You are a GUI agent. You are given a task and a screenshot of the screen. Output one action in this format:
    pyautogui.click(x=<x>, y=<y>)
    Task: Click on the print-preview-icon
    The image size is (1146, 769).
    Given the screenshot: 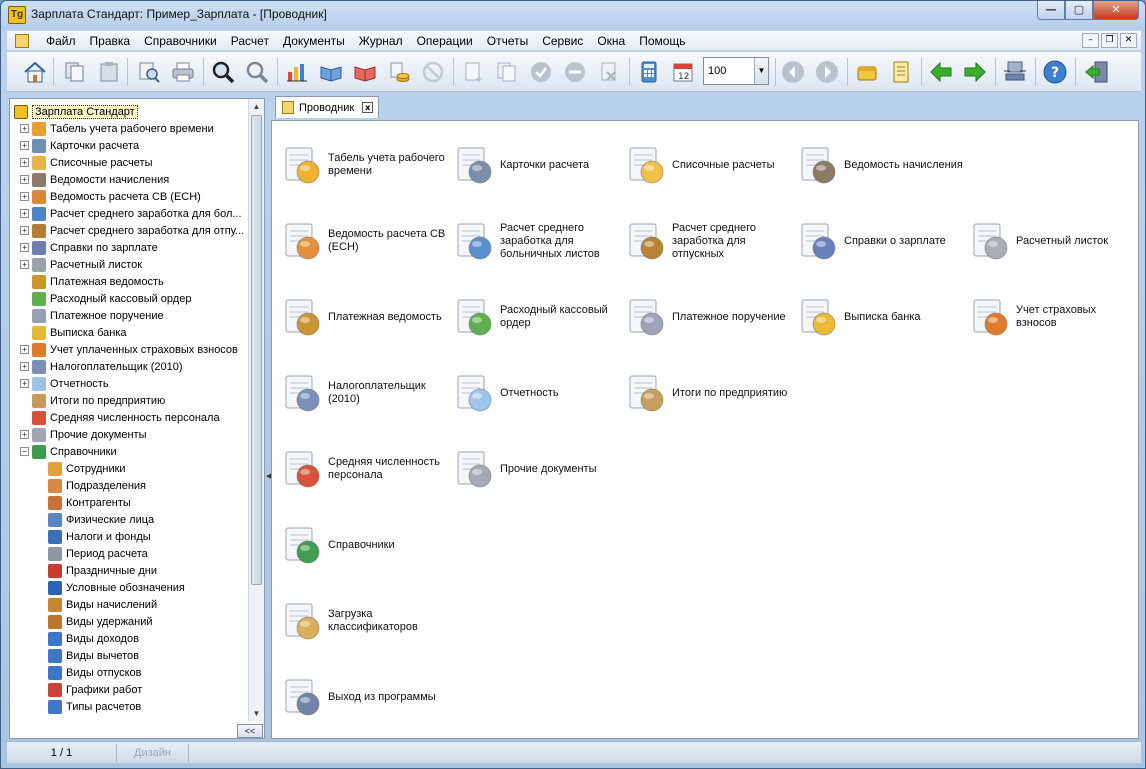 What is the action you would take?
    pyautogui.click(x=149, y=72)
    